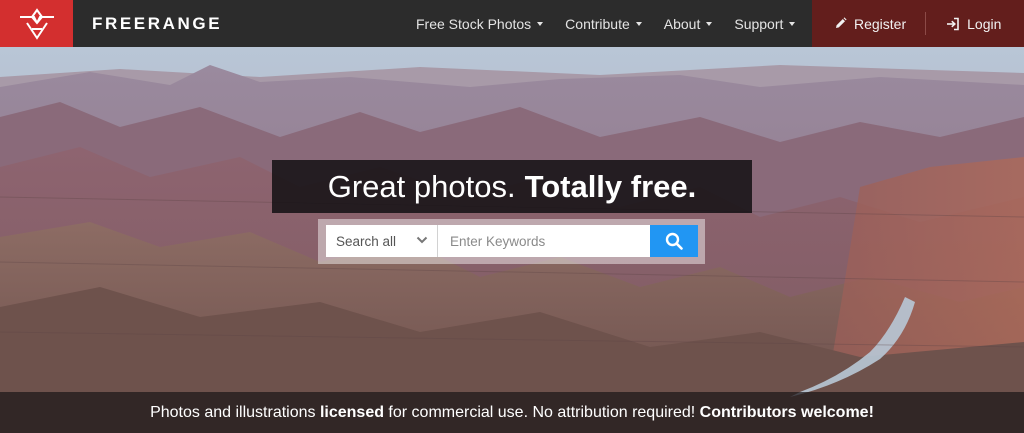 The width and height of the screenshot is (1024, 433). I want to click on search-category-select: Search all, so click(382, 241).